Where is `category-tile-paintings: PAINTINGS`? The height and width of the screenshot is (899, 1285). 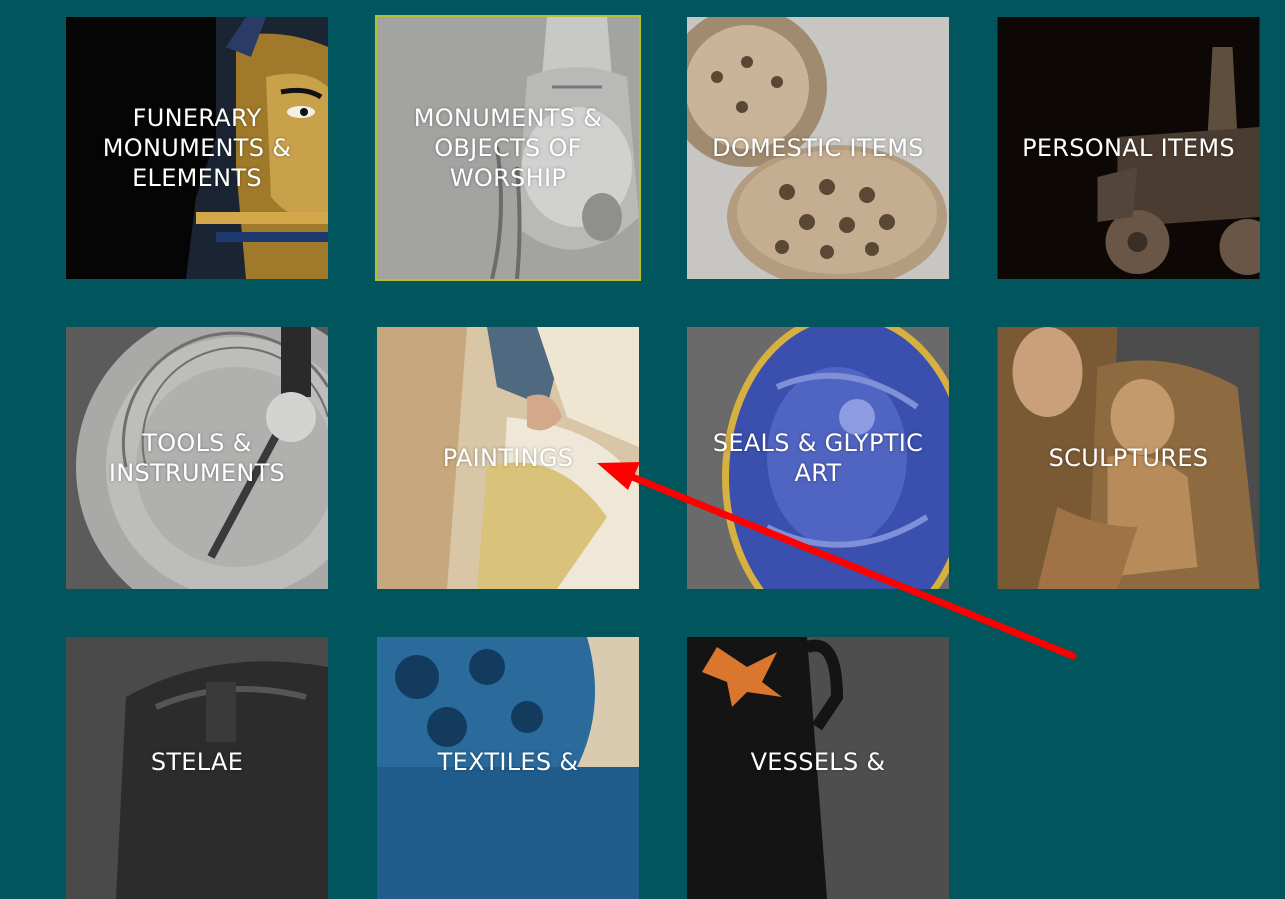 category-tile-paintings: PAINTINGS is located at coordinates (508, 458).